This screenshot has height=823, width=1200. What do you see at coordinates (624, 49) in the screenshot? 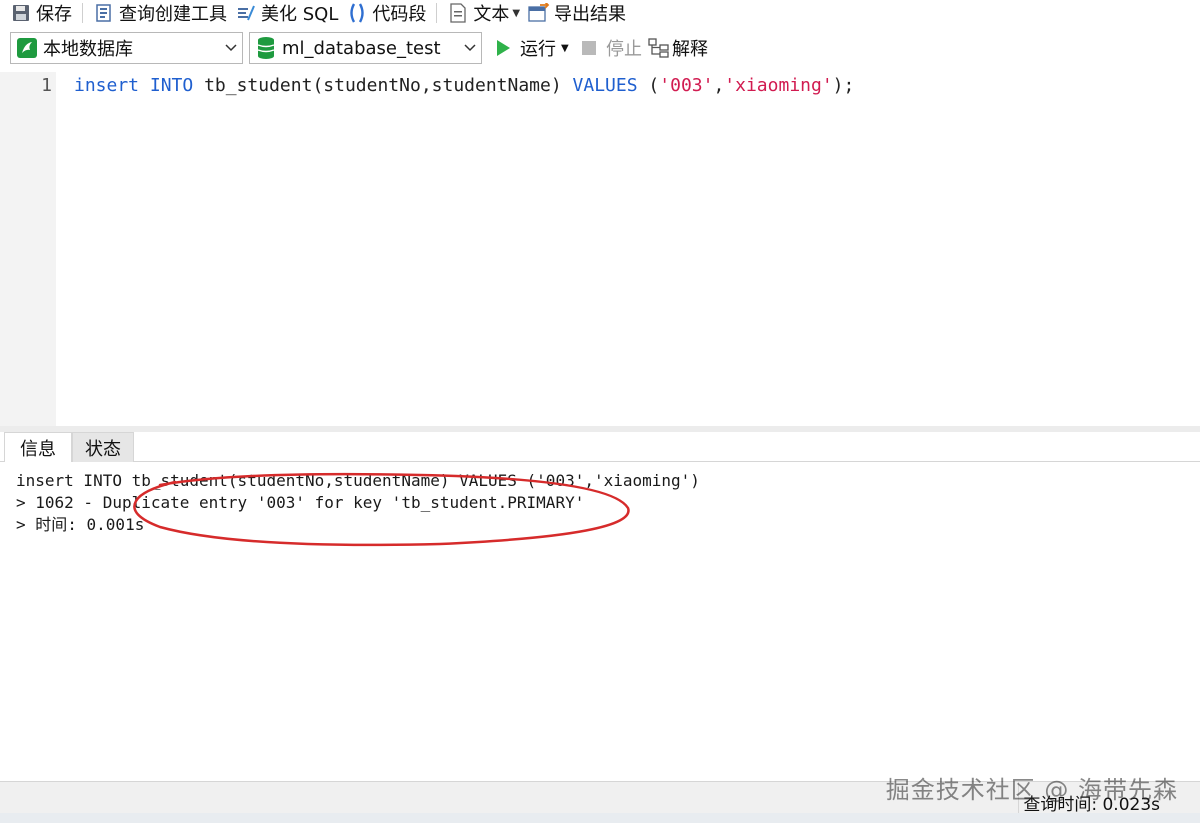
I see `stop-label: 停止` at bounding box center [624, 49].